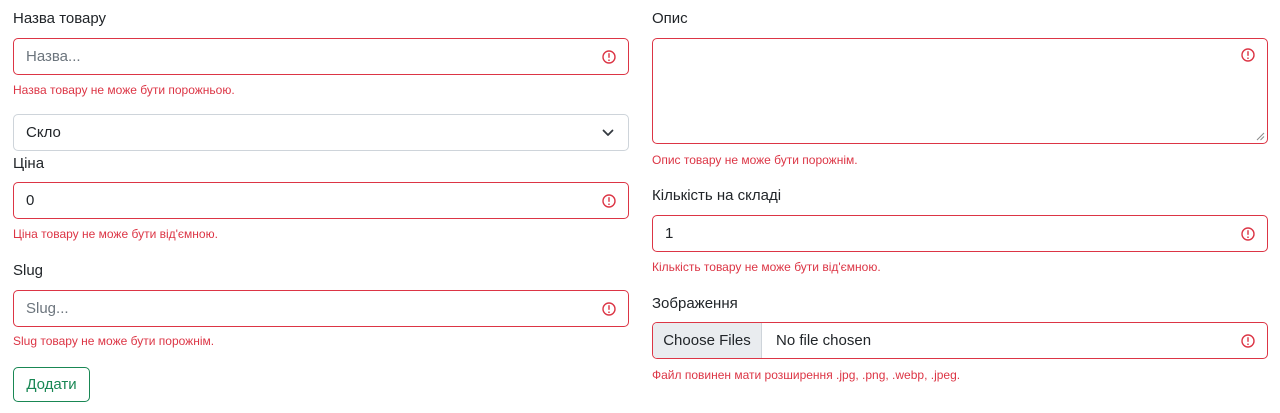 The width and height of the screenshot is (1280, 413). I want to click on file-status: No file chosen, so click(824, 340).